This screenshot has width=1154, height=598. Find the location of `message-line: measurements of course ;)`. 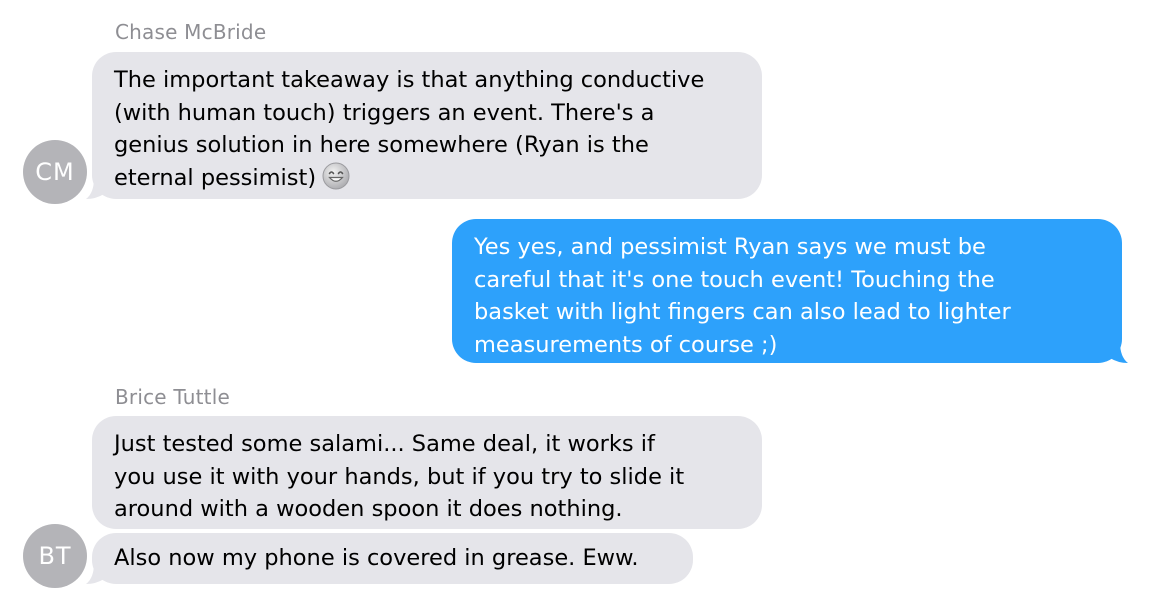

message-line: measurements of course ;) is located at coordinates (626, 344).